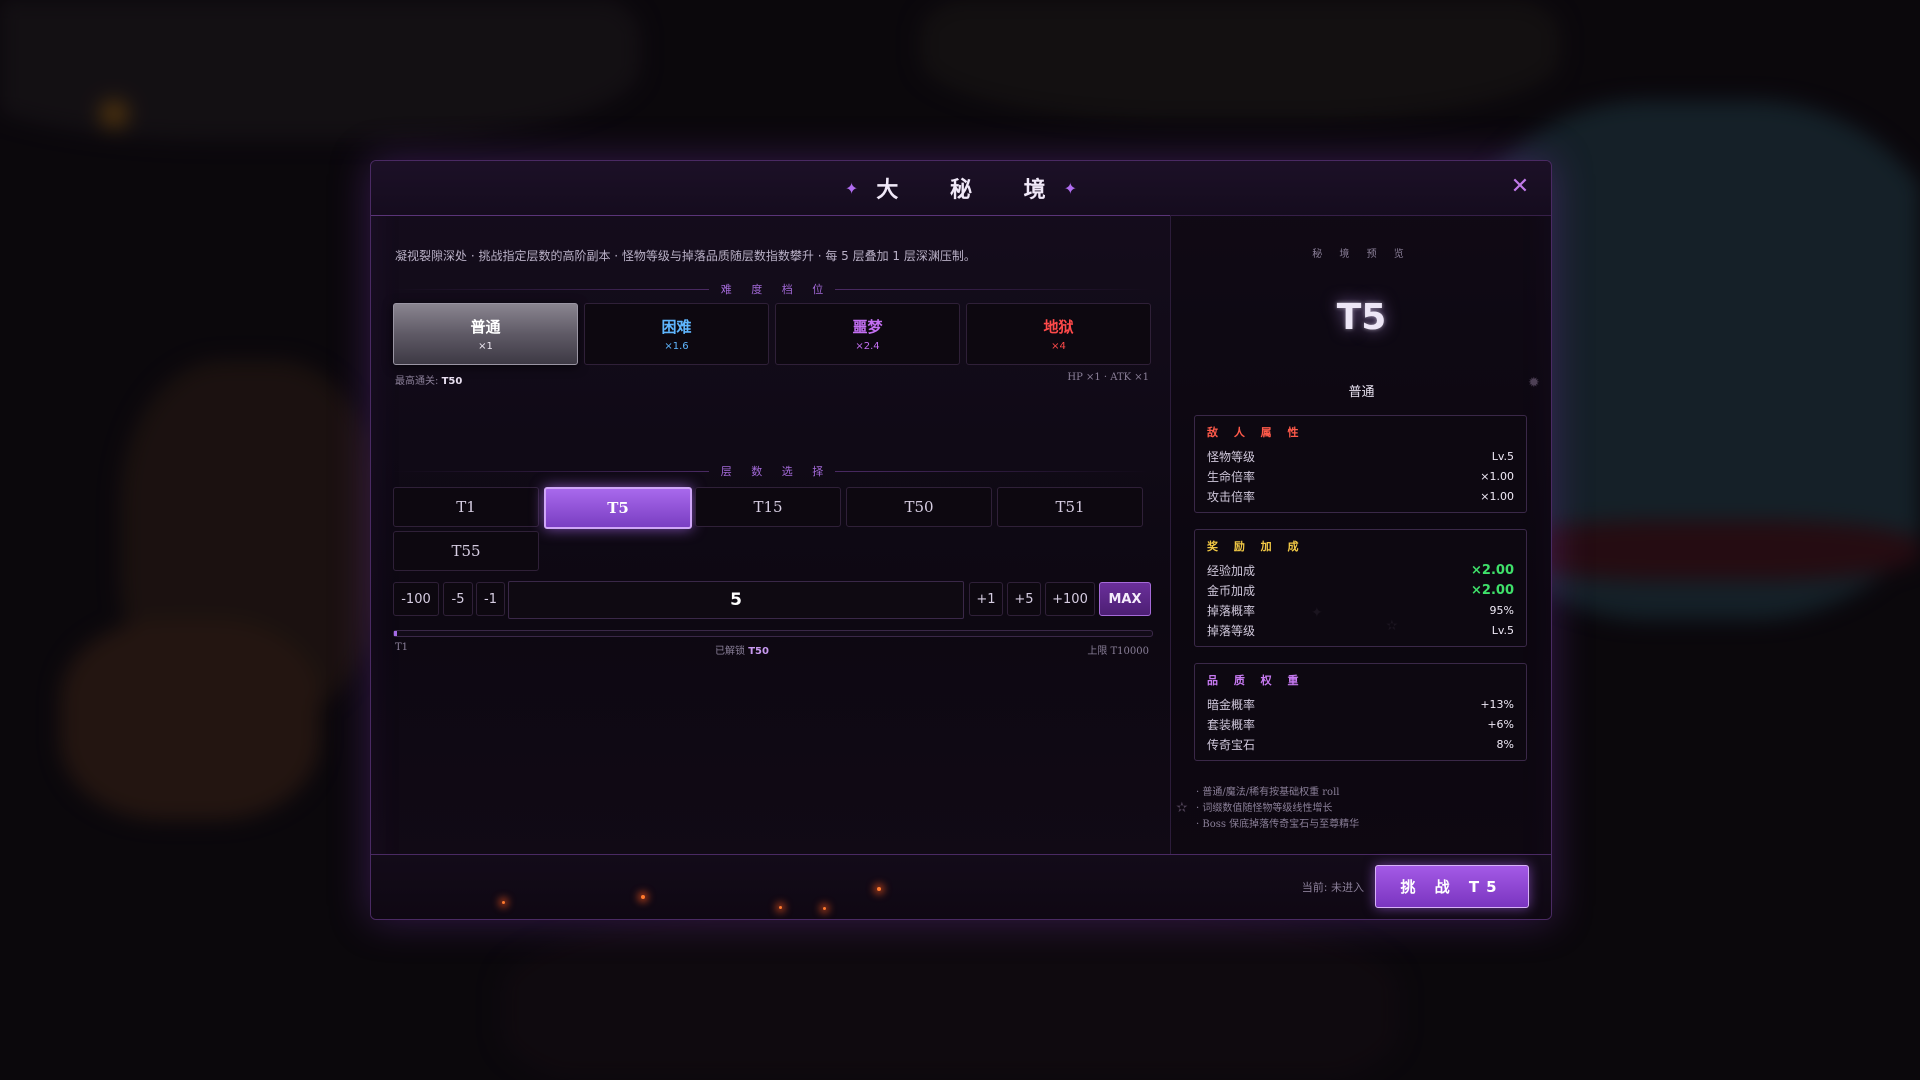 This screenshot has width=1920, height=1080. What do you see at coordinates (1360, 630) in the screenshot?
I see `stat-row: 掉落等级 Lv.5` at bounding box center [1360, 630].